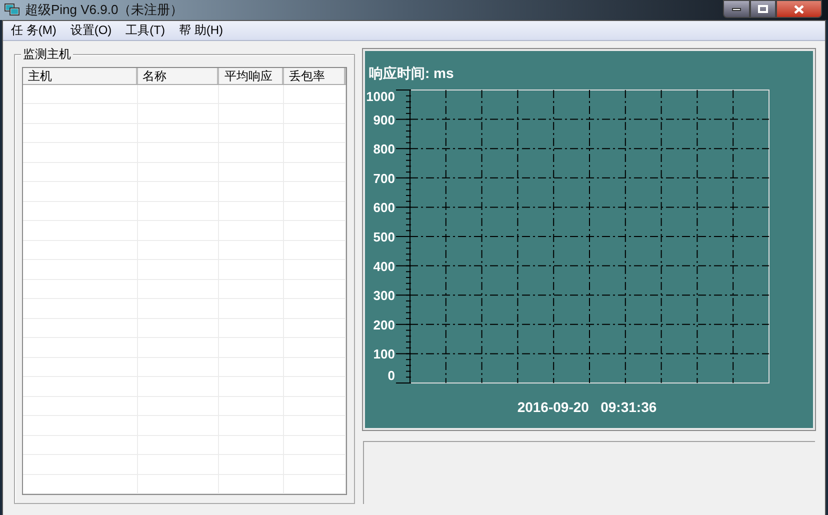 The height and width of the screenshot is (515, 828). What do you see at coordinates (47, 54) in the screenshot?
I see `group-title: 监测主机` at bounding box center [47, 54].